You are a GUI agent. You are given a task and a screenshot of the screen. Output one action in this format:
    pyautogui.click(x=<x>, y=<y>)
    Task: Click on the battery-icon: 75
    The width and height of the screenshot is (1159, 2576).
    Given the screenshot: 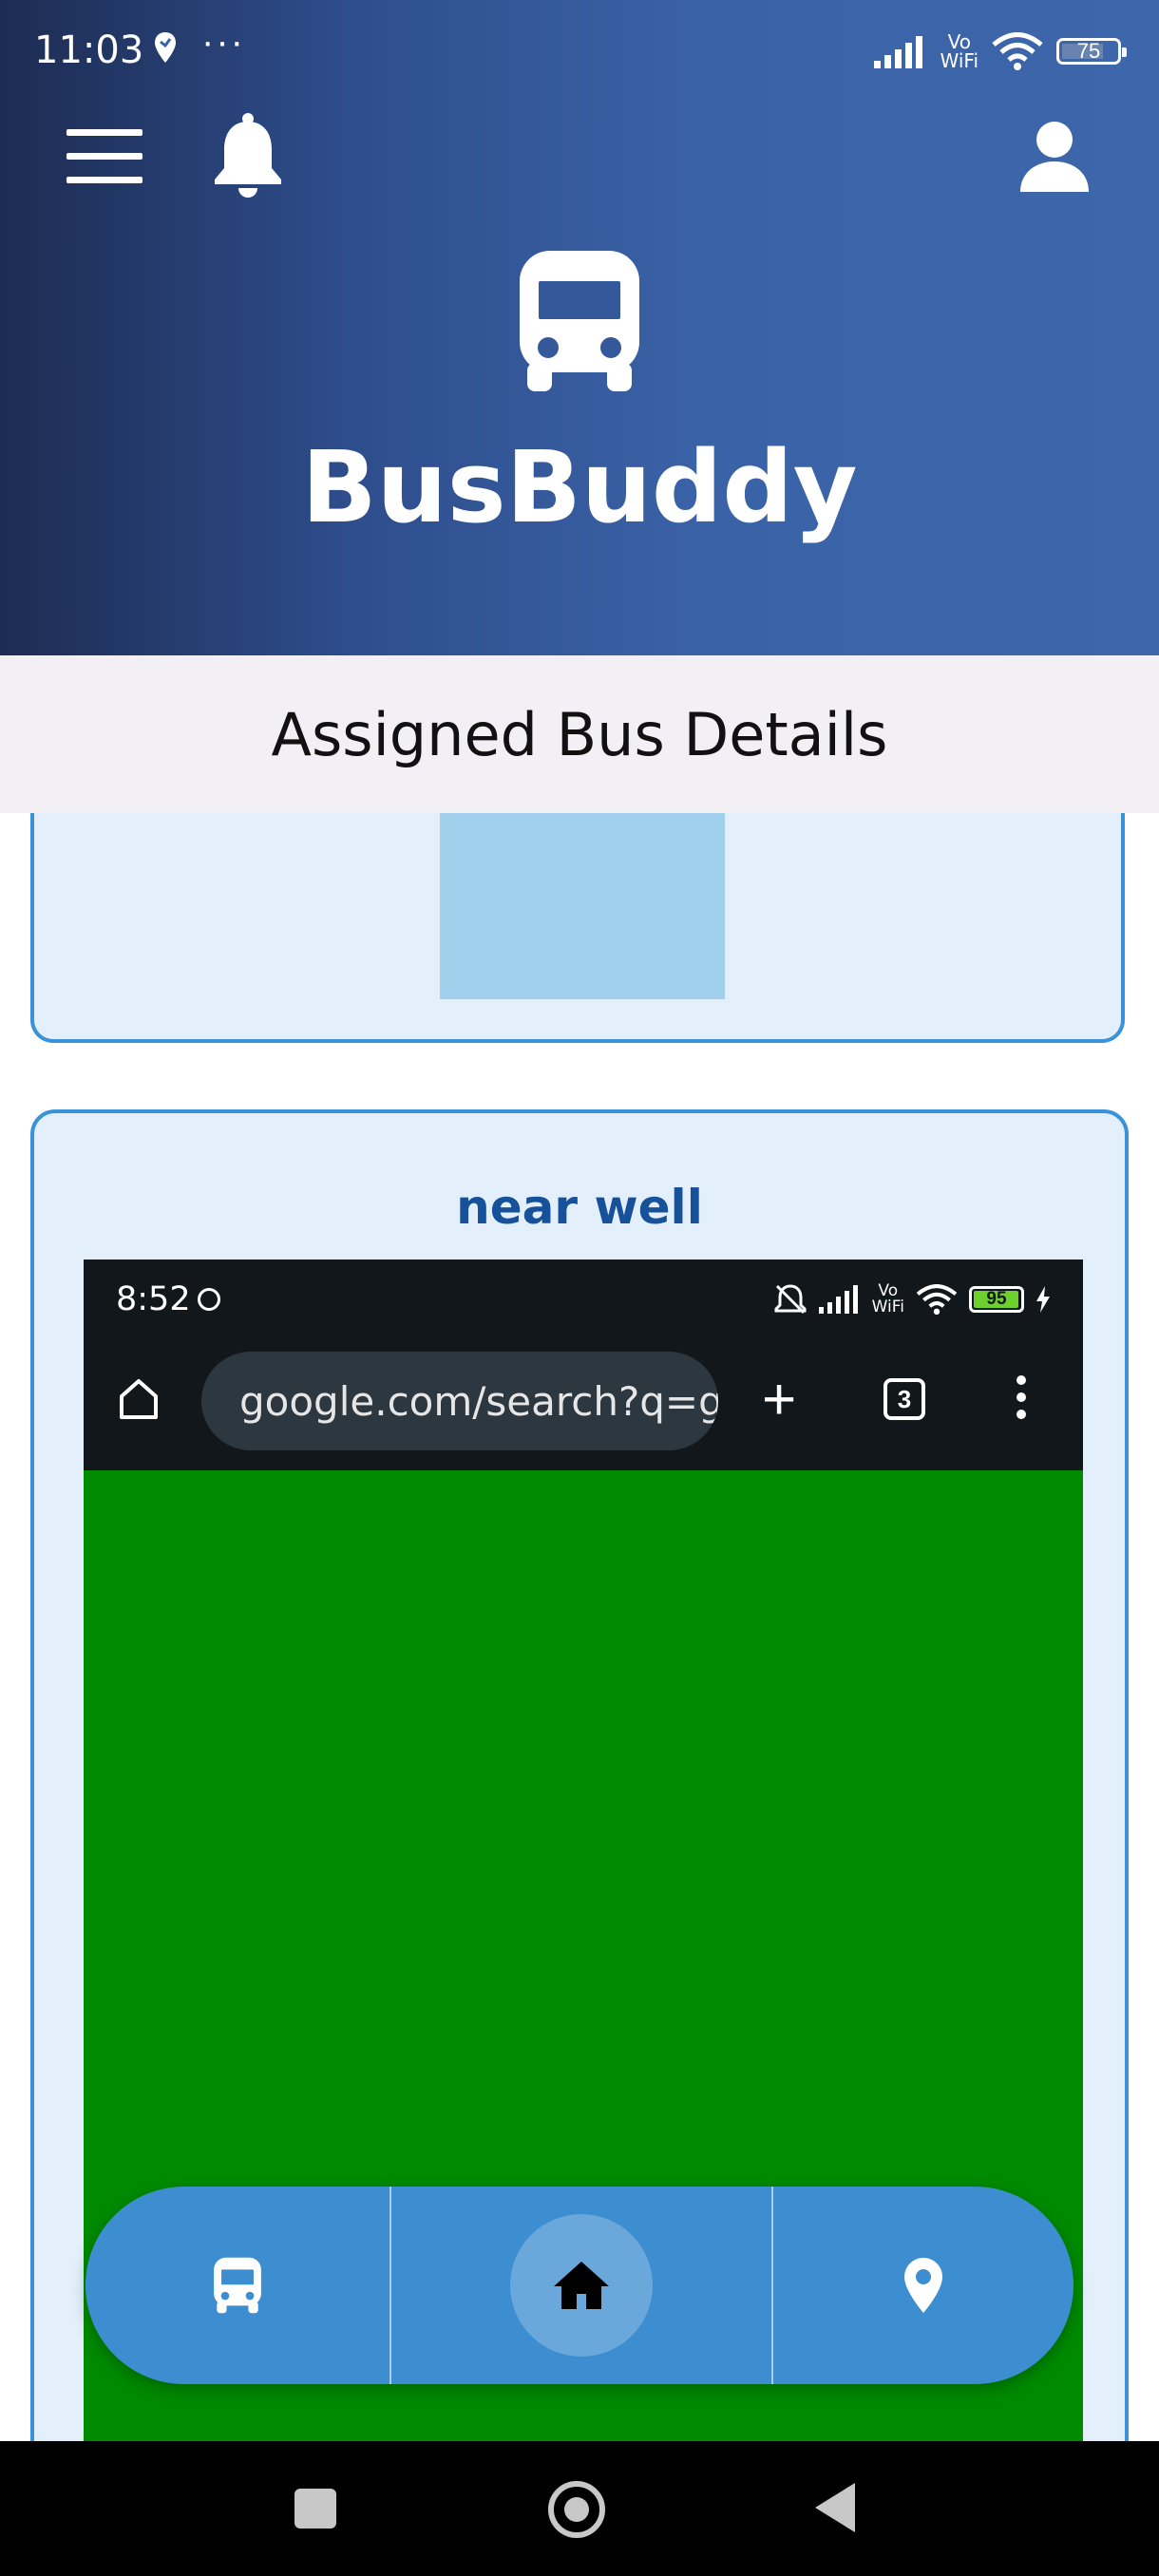 What is the action you would take?
    pyautogui.click(x=1091, y=51)
    